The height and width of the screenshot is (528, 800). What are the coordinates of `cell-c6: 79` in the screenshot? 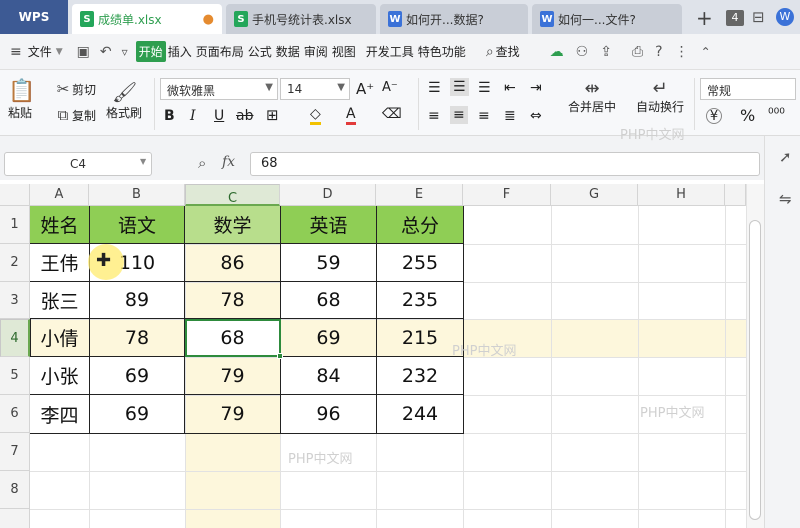 It's located at (233, 414).